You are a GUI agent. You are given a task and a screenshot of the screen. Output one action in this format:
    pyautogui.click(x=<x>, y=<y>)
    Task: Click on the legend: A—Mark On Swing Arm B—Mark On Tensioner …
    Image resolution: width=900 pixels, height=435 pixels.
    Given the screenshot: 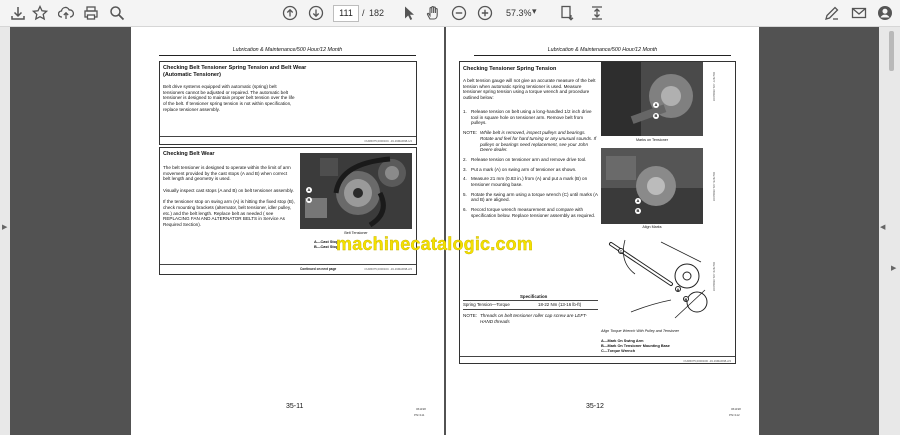 What is the action you would take?
    pyautogui.click(x=635, y=346)
    